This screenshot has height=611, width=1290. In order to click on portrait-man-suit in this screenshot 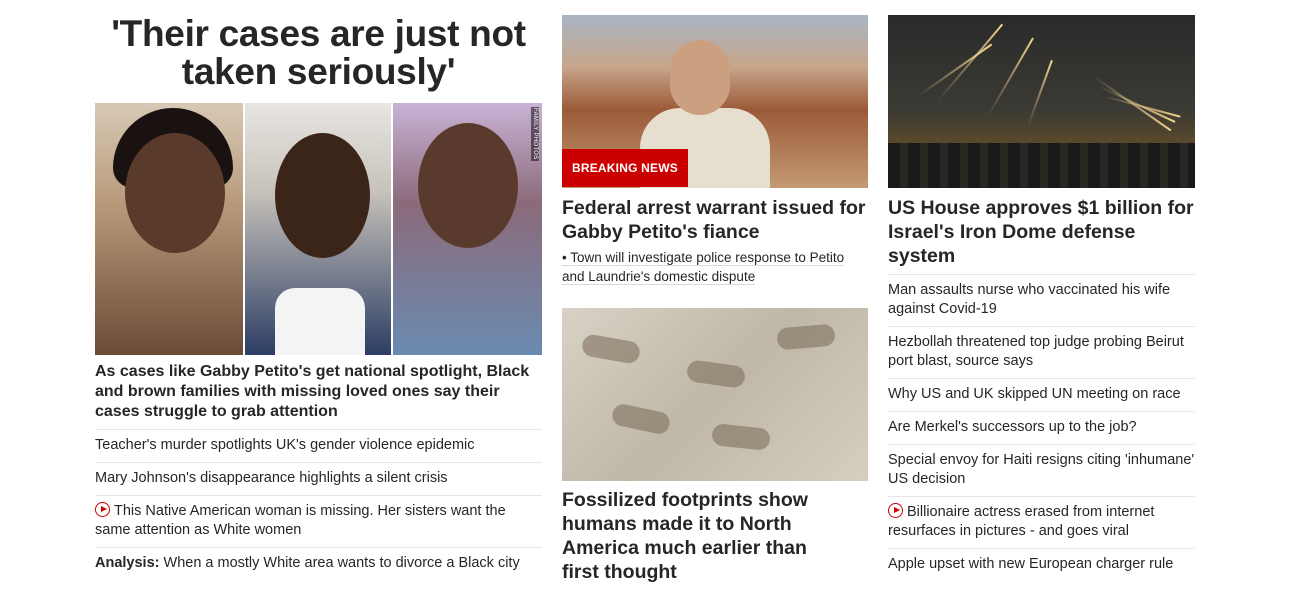, I will do `click(317, 229)`.